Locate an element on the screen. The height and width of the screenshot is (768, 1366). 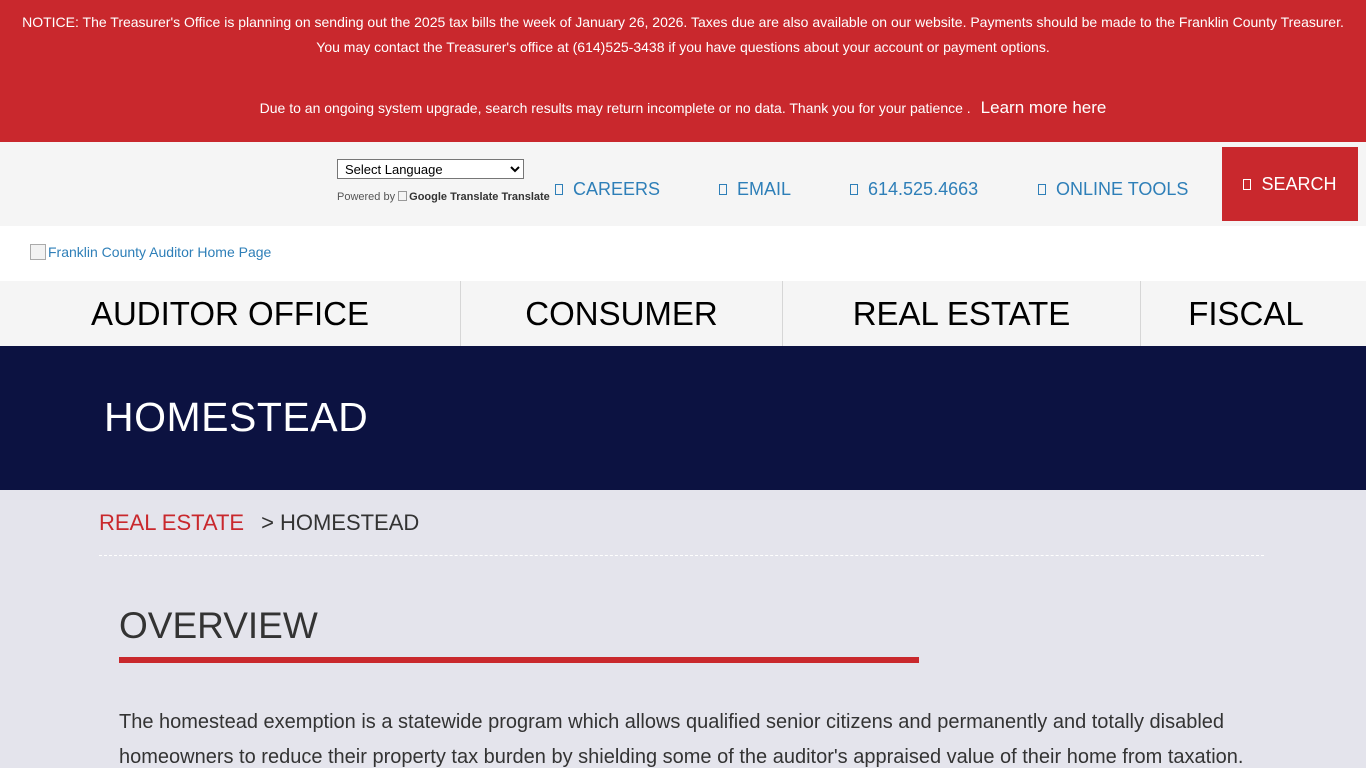
online-tools-label: ONLINE TOOLS is located at coordinates (1122, 189).